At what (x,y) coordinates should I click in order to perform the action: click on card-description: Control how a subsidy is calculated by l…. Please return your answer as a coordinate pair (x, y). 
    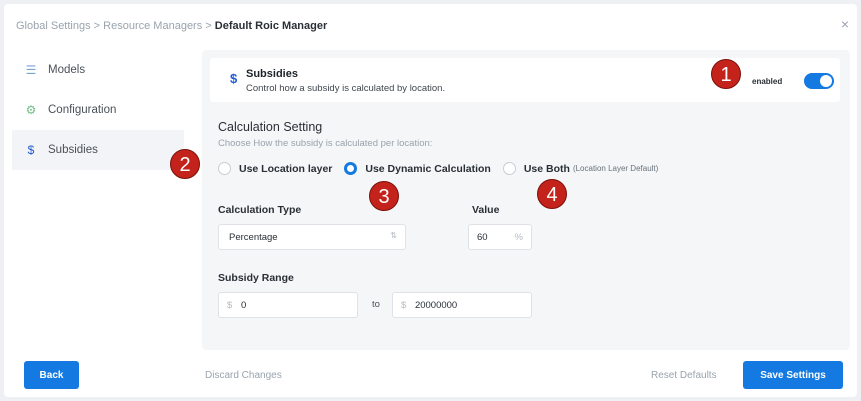
    Looking at the image, I should click on (346, 88).